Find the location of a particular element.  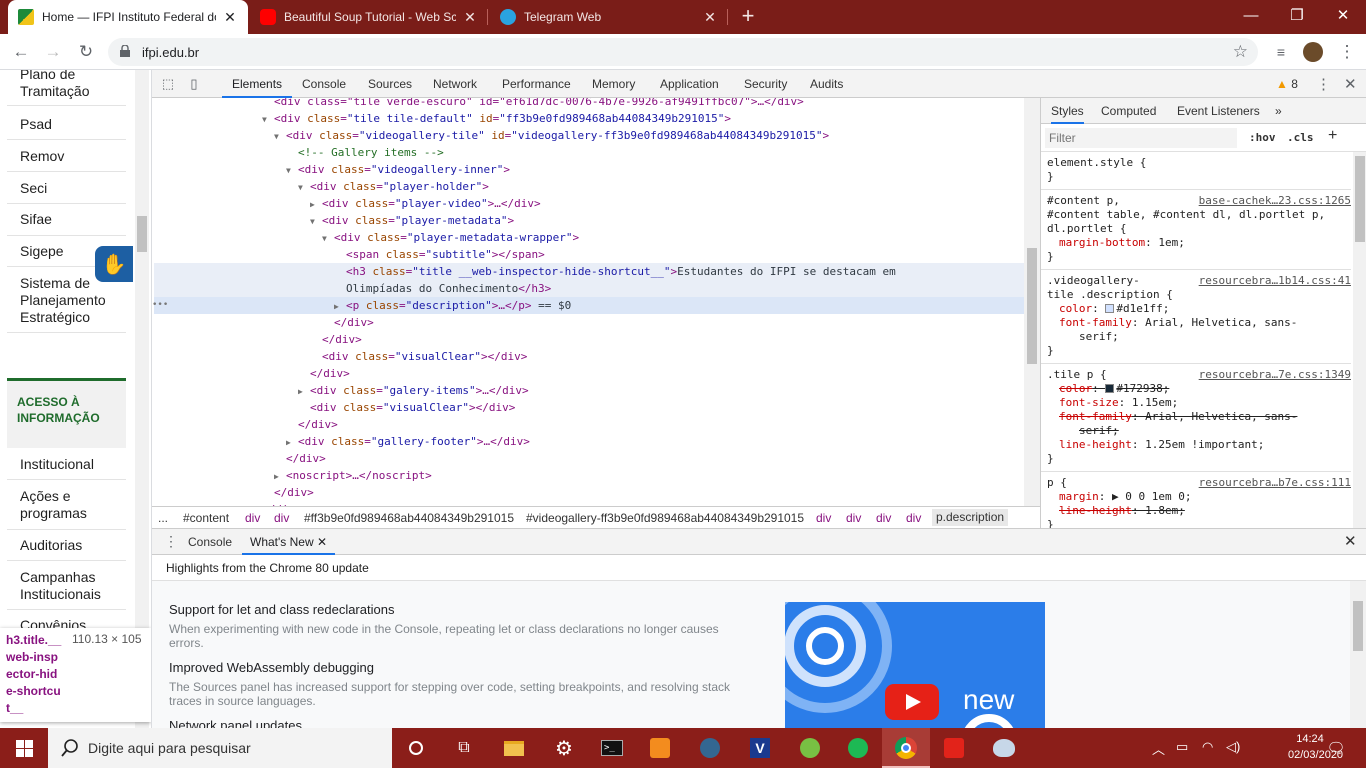

tab-network: Network is located at coordinates (455, 84).